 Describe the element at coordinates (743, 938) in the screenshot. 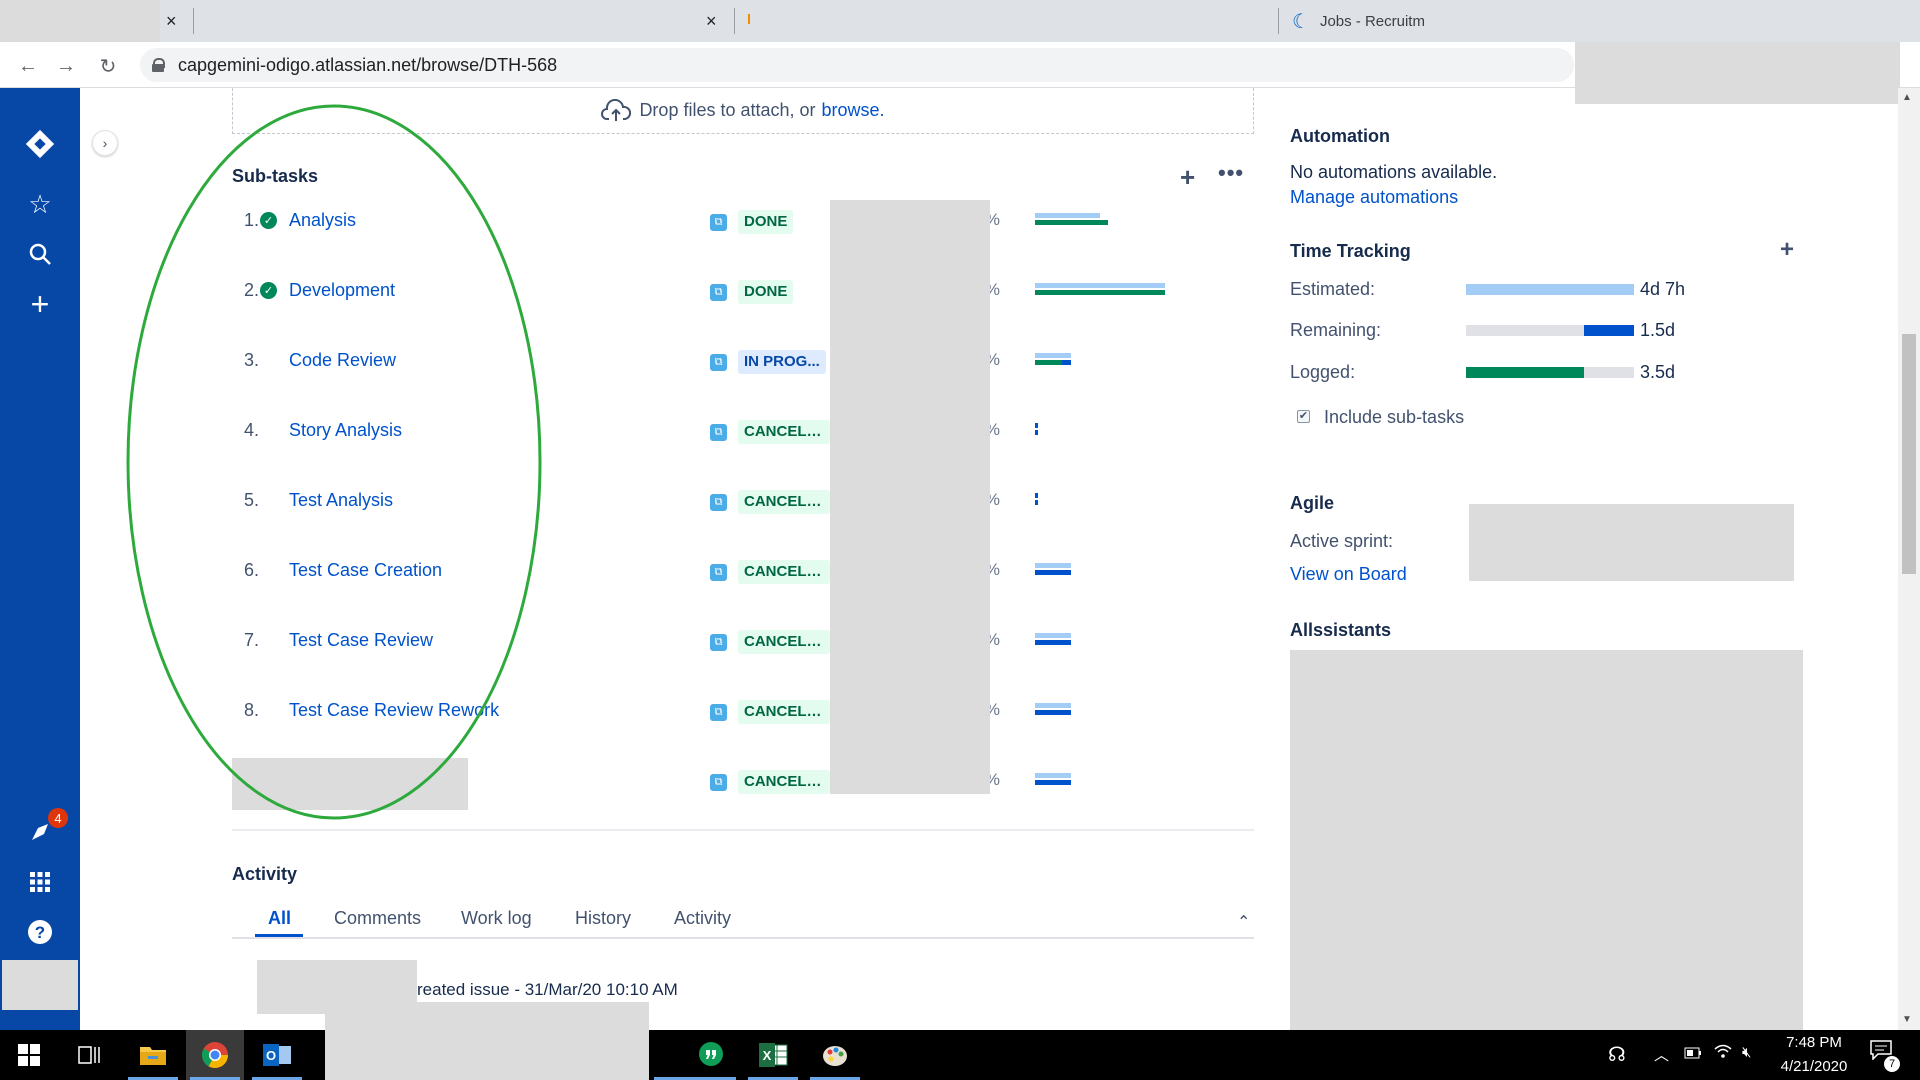

I see `tabs-underline` at that location.